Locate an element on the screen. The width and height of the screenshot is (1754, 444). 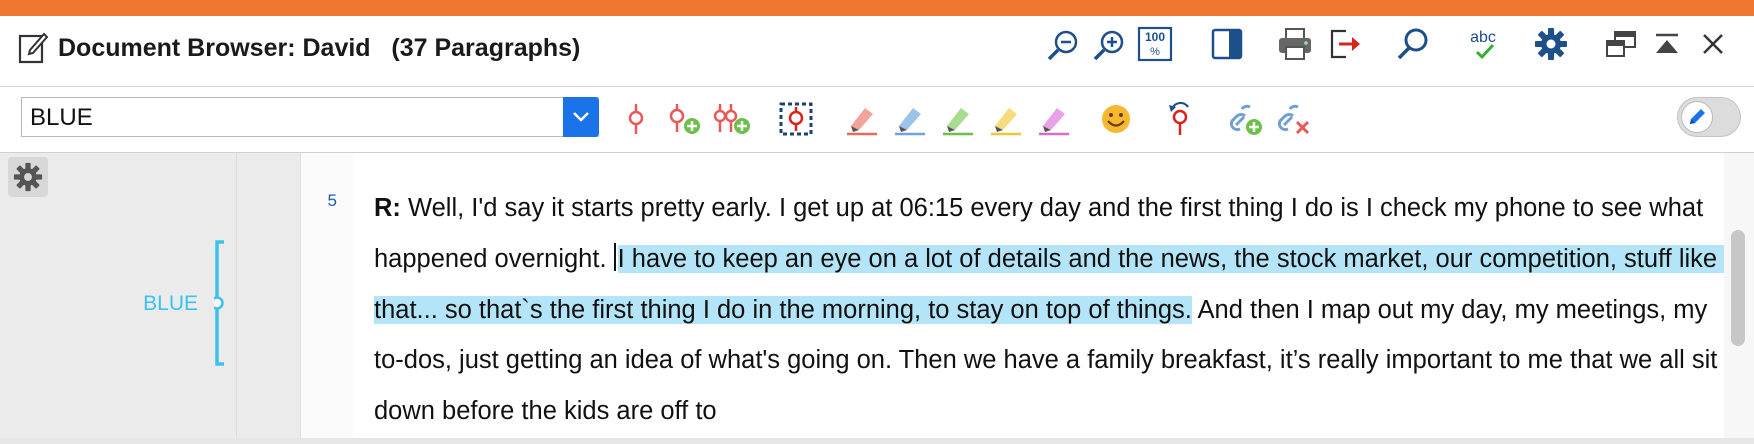
sidebar-settings-gear-icon is located at coordinates (28, 177).